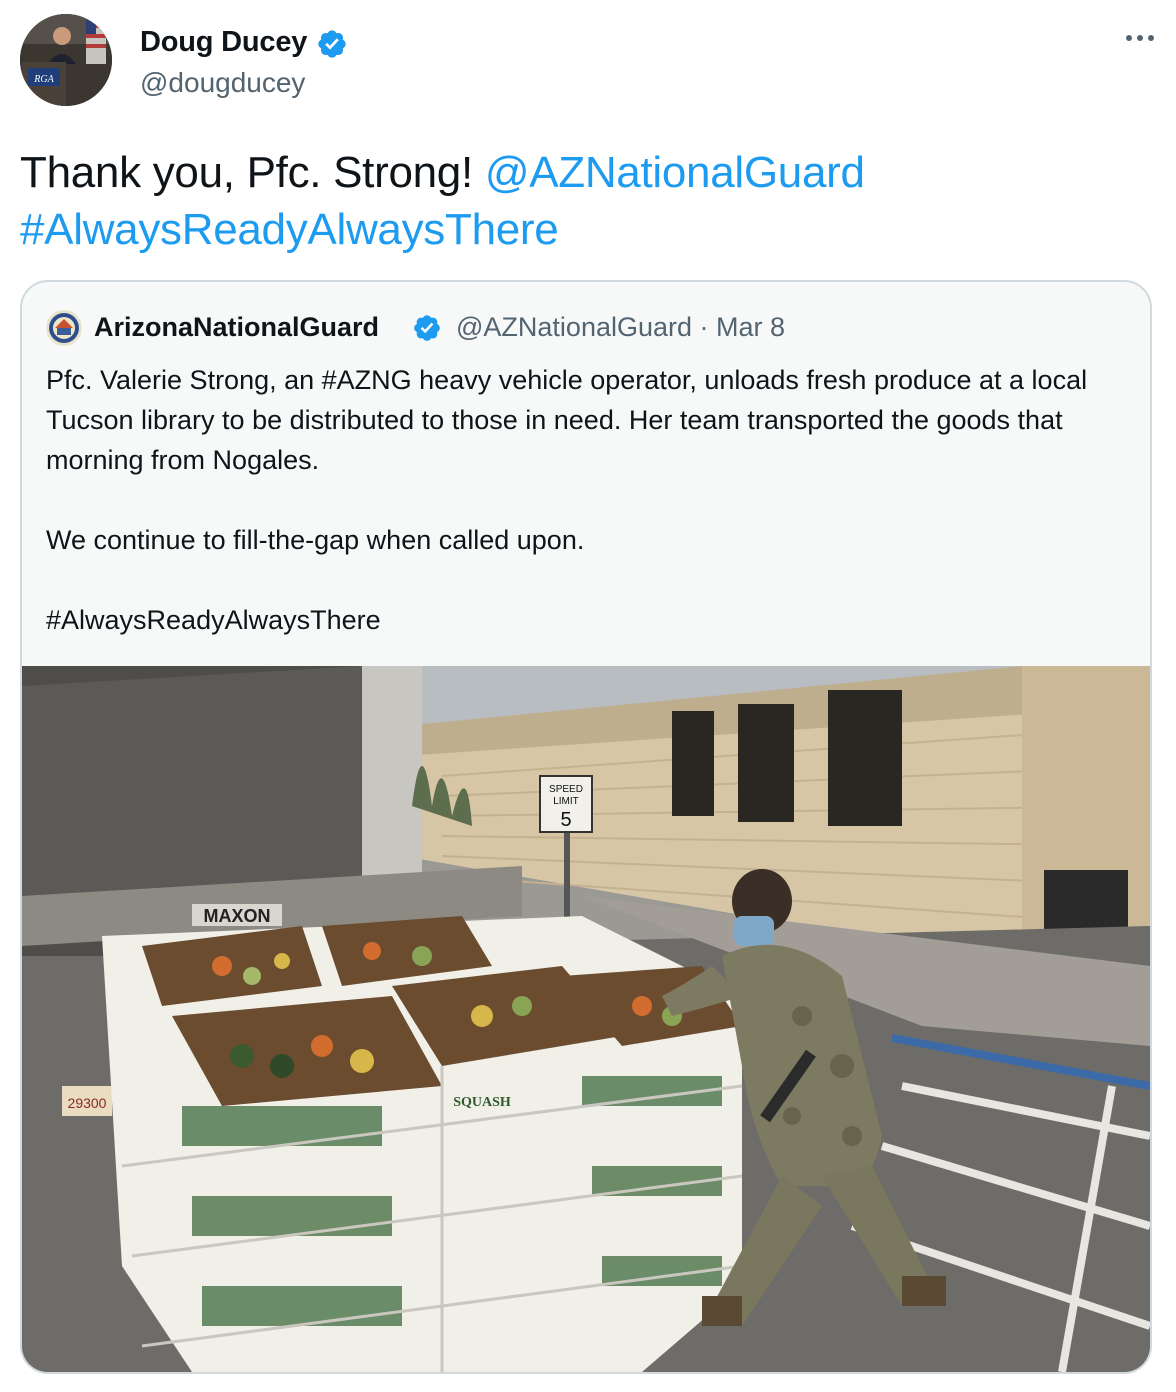 This screenshot has height=1392, width=1176. Describe the element at coordinates (566, 789) in the screenshot. I see `speed-sign-top: SPEED` at that location.